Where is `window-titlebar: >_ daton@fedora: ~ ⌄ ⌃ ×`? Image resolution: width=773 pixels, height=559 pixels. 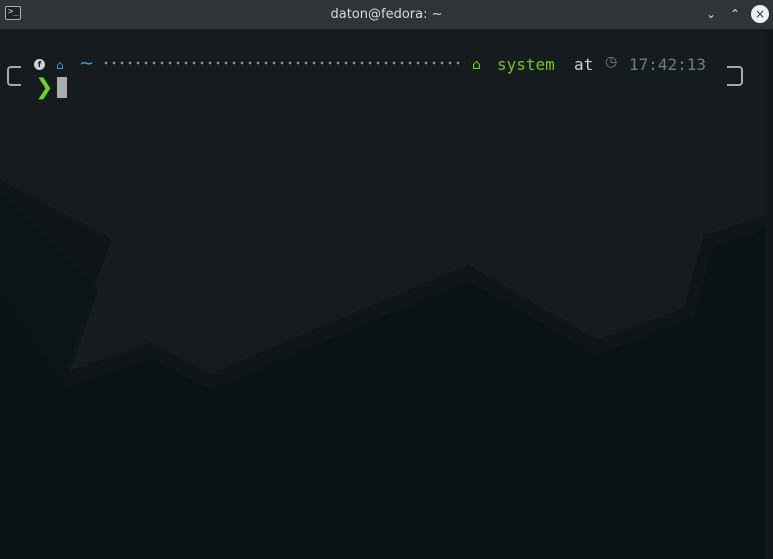 window-titlebar: >_ daton@fedora: ~ ⌄ ⌃ × is located at coordinates (386, 15).